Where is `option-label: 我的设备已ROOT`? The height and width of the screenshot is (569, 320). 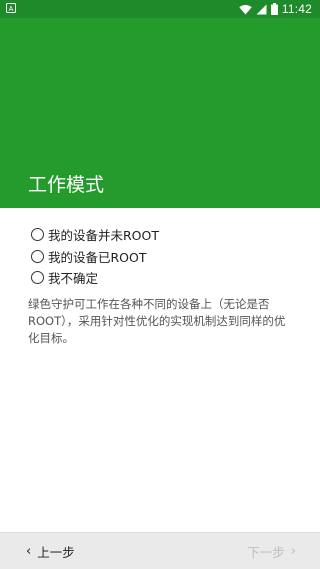
option-label: 我的设备已ROOT is located at coordinates (97, 257).